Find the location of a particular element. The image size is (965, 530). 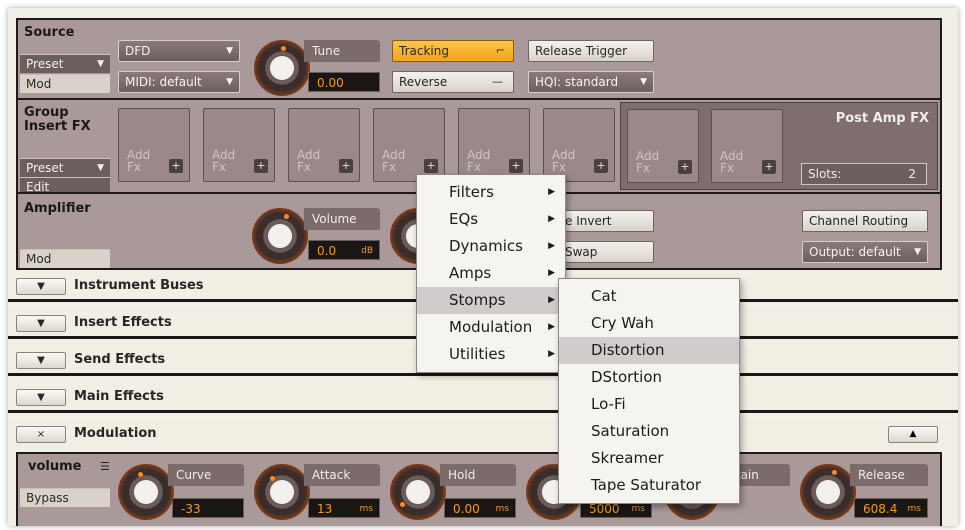

reverse-label: Reverse is located at coordinates (423, 82).